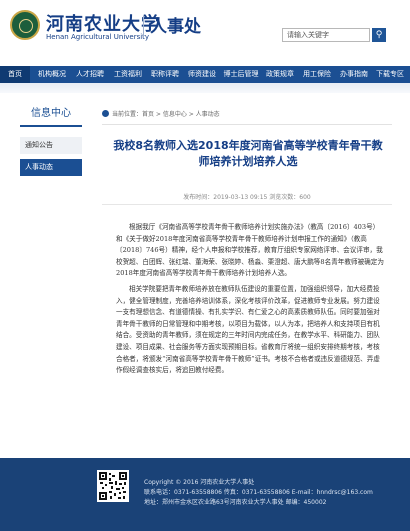 This screenshot has width=410, height=531. Describe the element at coordinates (280, 74) in the screenshot. I see `nav-item-policy: 政策规章` at that location.